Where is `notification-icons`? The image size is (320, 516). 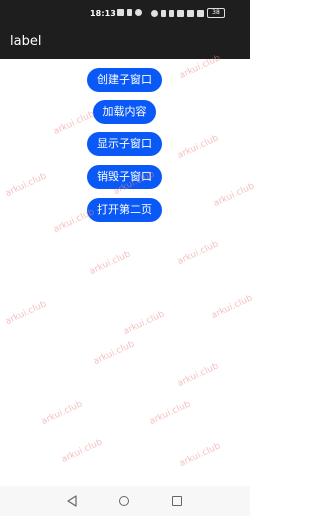 notification-icons is located at coordinates (129, 12).